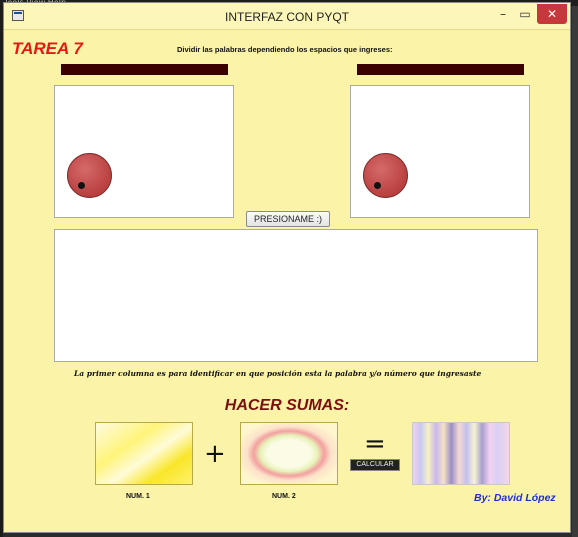  I want to click on result-panel-right, so click(440, 151).